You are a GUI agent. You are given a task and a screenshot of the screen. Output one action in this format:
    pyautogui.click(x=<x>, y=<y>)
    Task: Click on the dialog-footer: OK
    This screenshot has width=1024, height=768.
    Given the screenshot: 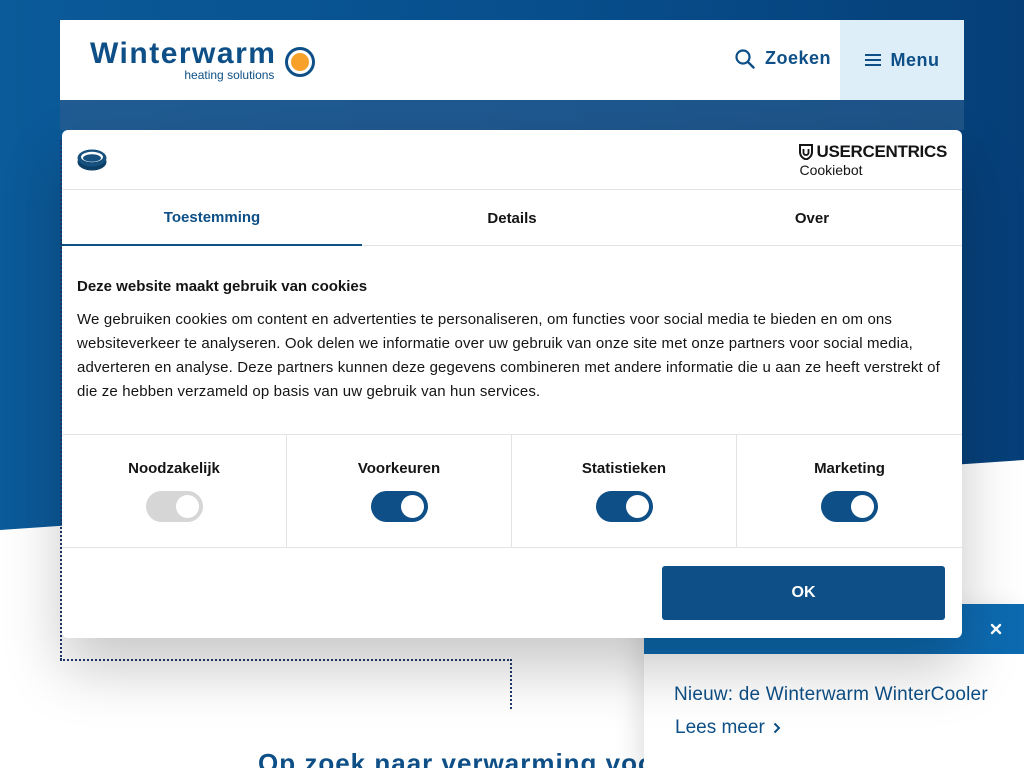 What is the action you would take?
    pyautogui.click(x=512, y=592)
    